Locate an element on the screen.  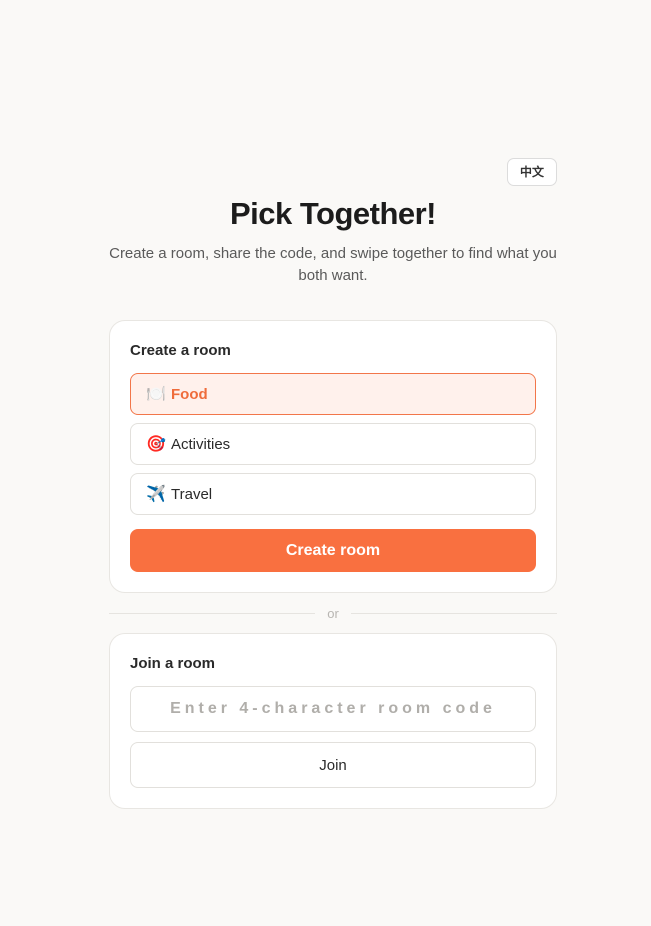
category-option-label: Travel is located at coordinates (192, 494).